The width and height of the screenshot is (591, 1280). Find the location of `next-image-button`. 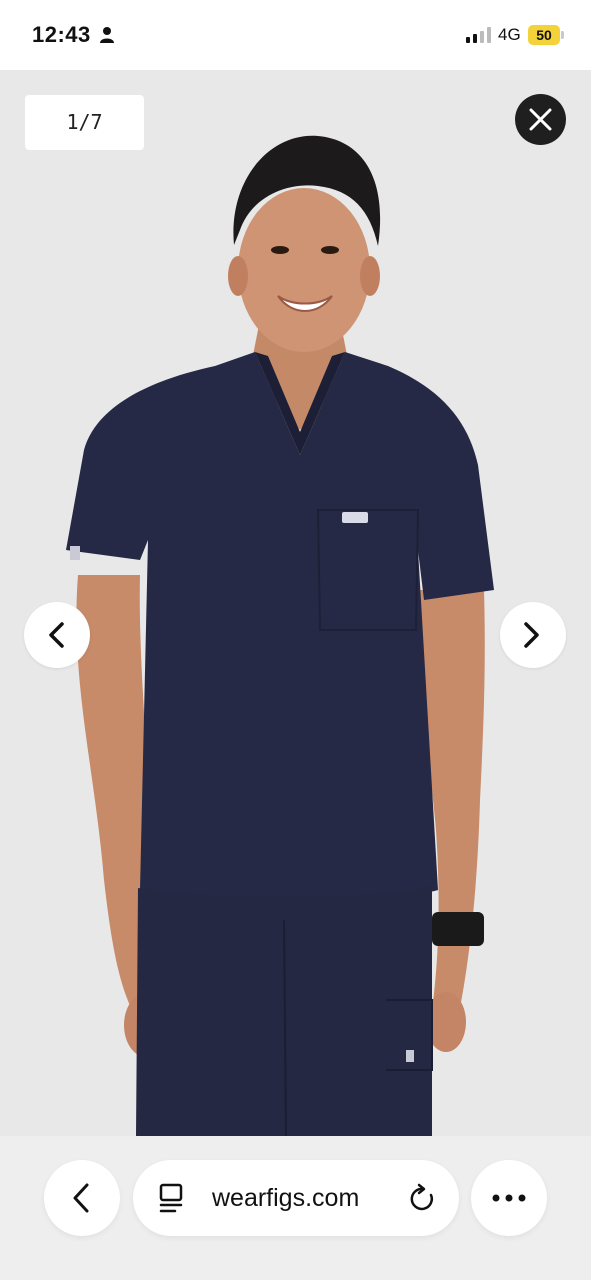

next-image-button is located at coordinates (533, 635).